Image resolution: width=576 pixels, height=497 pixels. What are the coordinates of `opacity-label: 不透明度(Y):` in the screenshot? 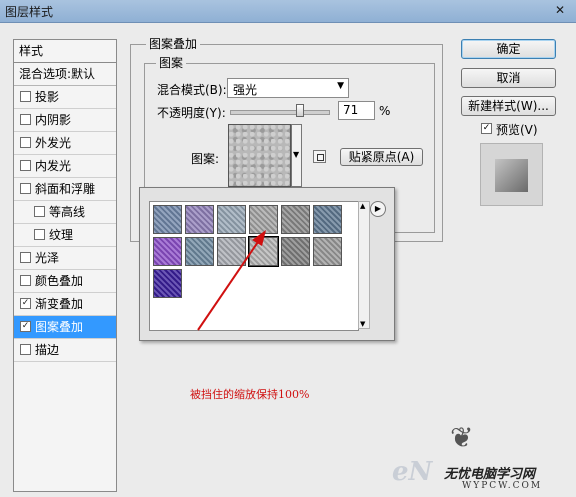 It's located at (191, 113).